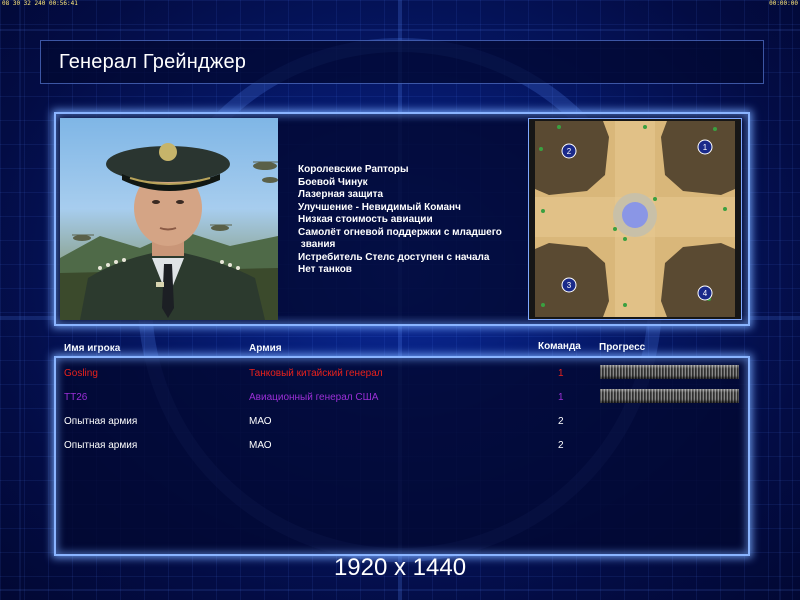  Describe the element at coordinates (559, 346) in the screenshot. I see `header-team: Команда` at that location.